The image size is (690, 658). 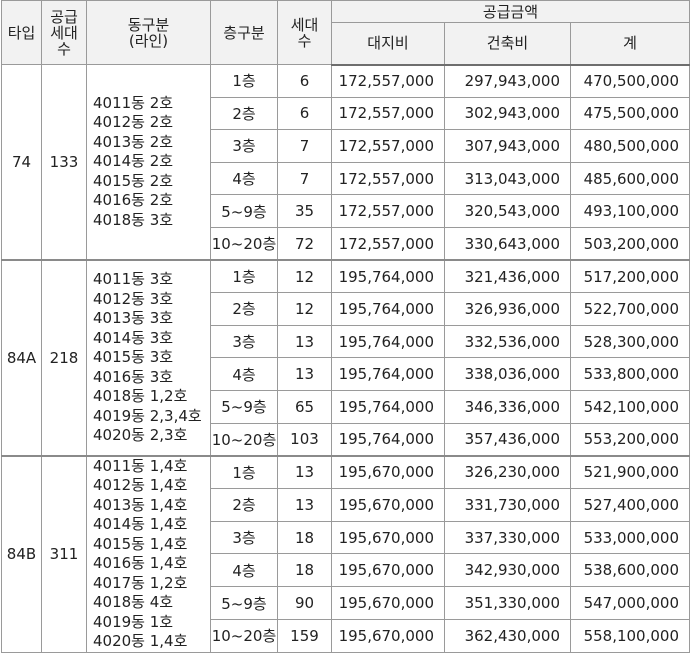 What do you see at coordinates (140, 582) in the screenshot?
I see `dong-item: 4017동 1,2호` at bounding box center [140, 582].